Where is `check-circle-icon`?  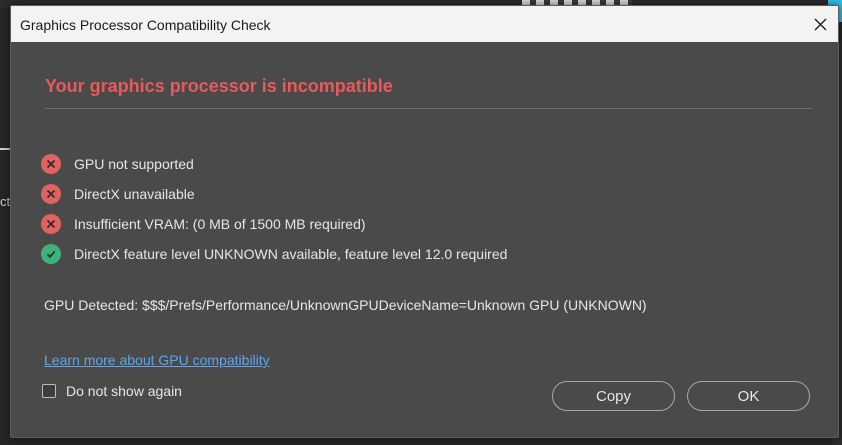 check-circle-icon is located at coordinates (51, 254).